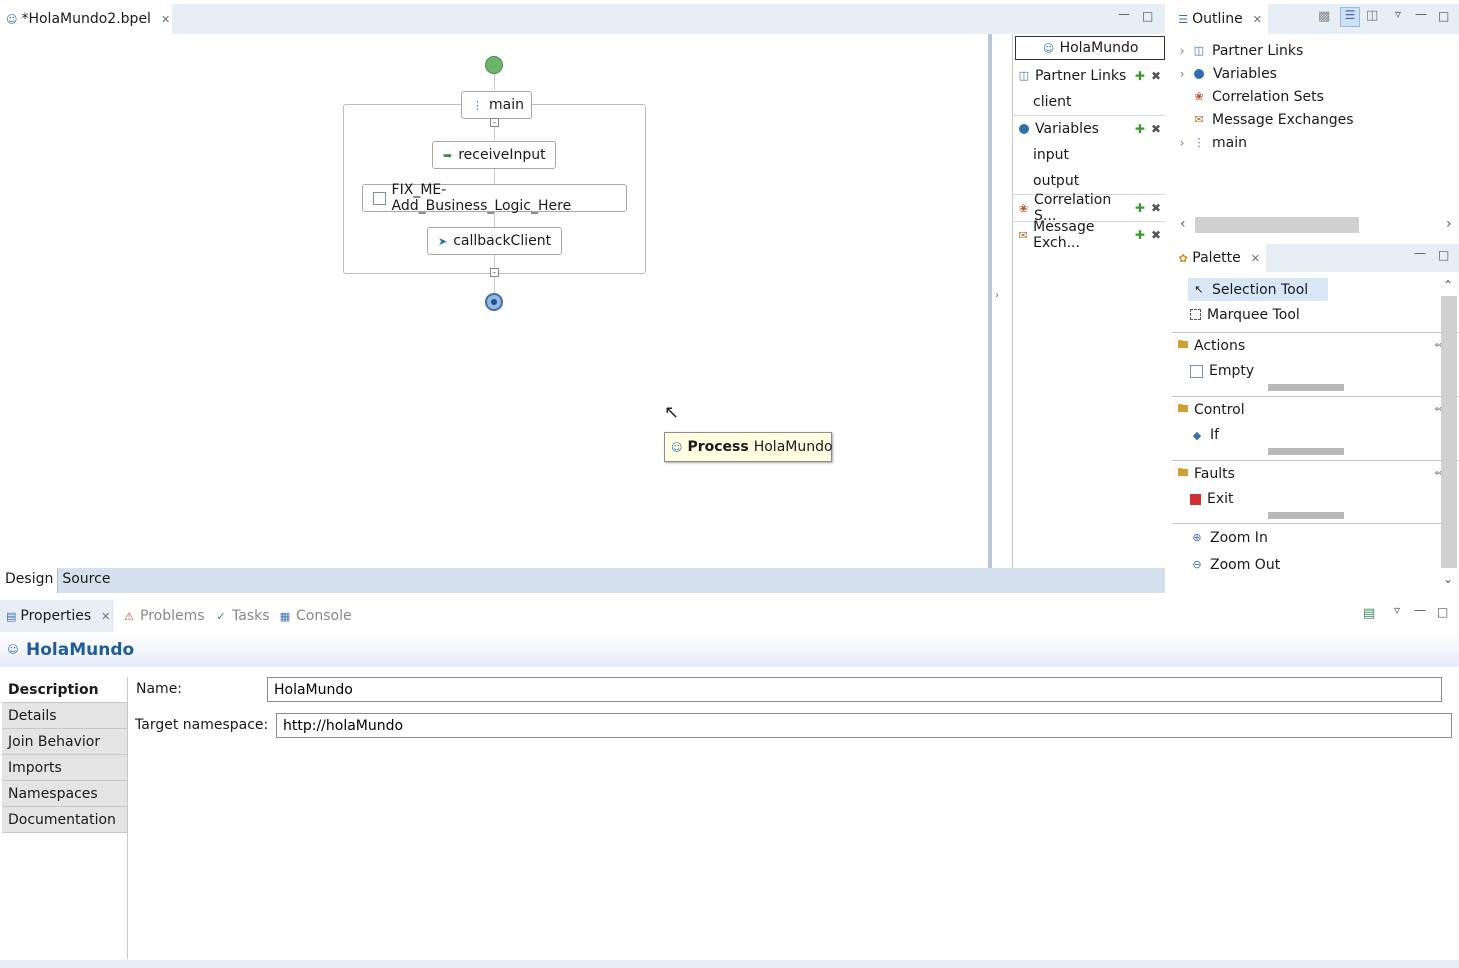  What do you see at coordinates (315, 616) in the screenshot?
I see `tab-console: ▦ Console` at bounding box center [315, 616].